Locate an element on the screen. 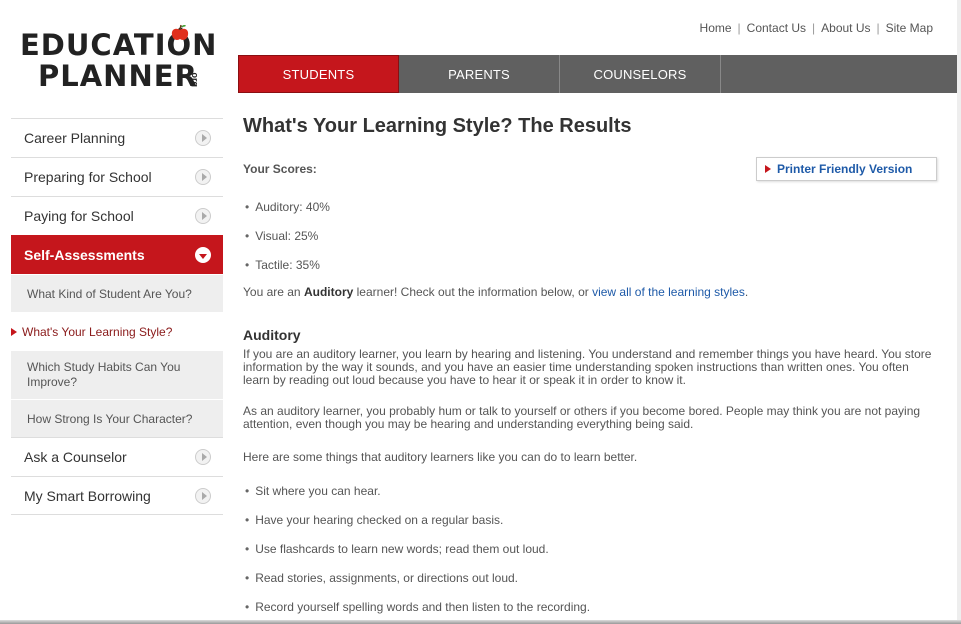 This screenshot has width=961, height=624. sidebar-item-paying-for-school: Paying for School is located at coordinates (117, 215).